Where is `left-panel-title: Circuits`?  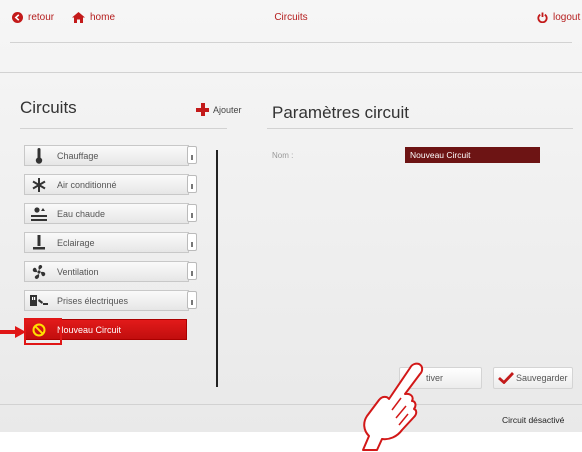 left-panel-title: Circuits is located at coordinates (48, 107).